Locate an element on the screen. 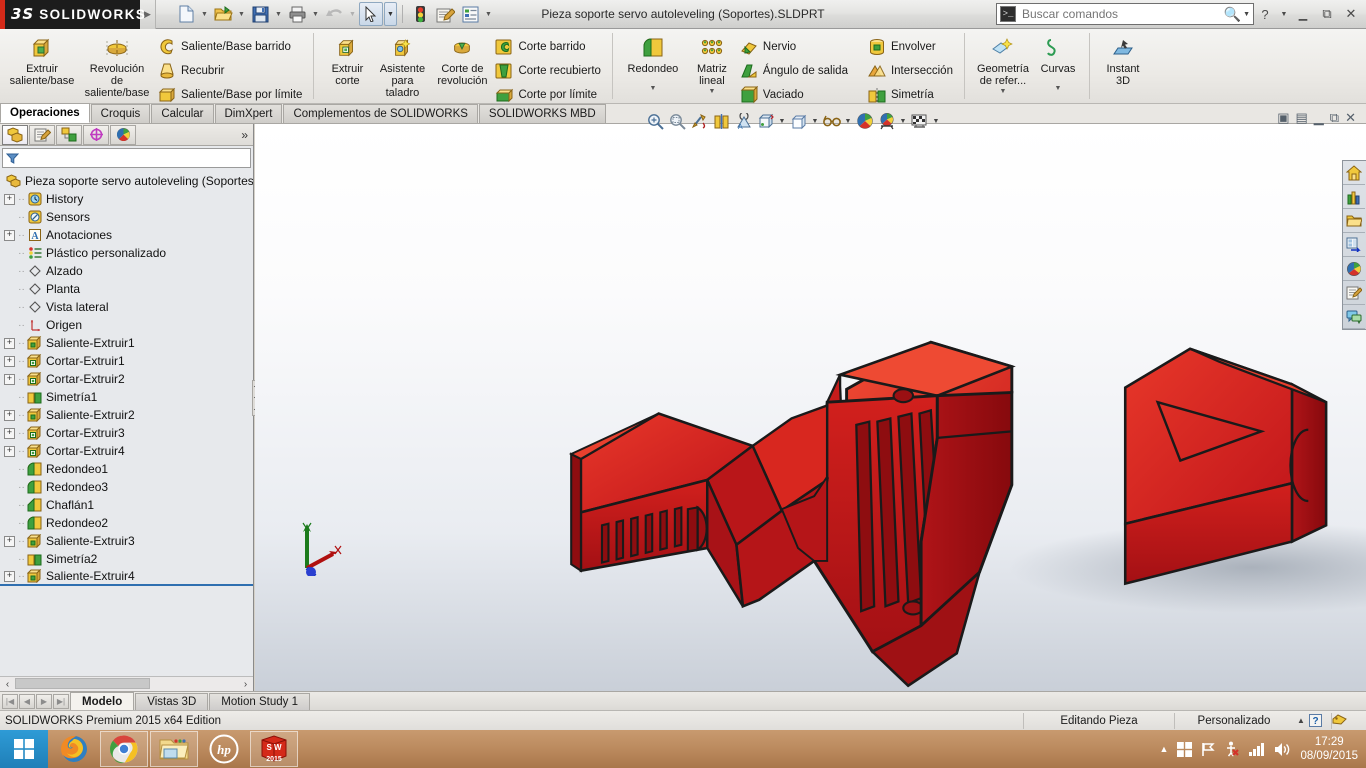  view-orientation-button: A is located at coordinates (743, 121).